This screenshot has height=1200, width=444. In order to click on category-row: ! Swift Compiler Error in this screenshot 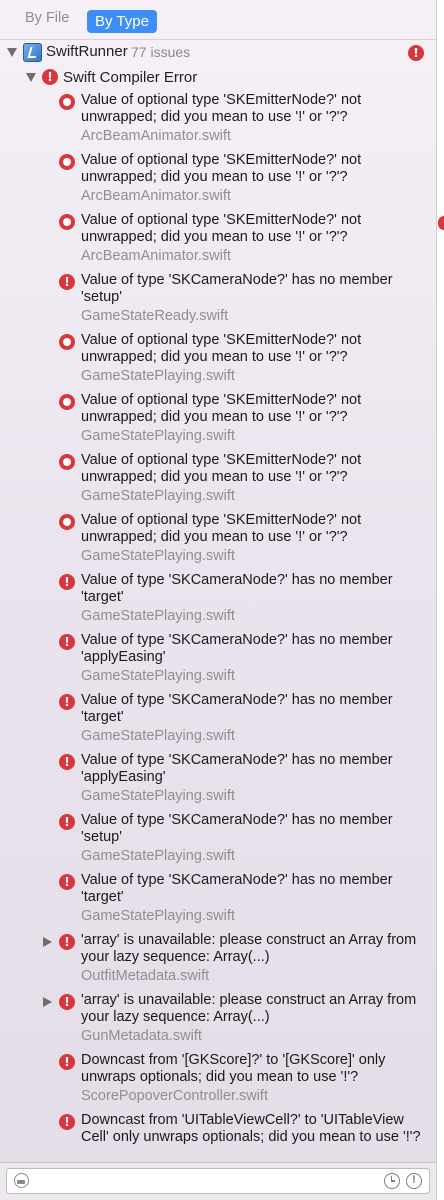, I will do `click(218, 78)`.